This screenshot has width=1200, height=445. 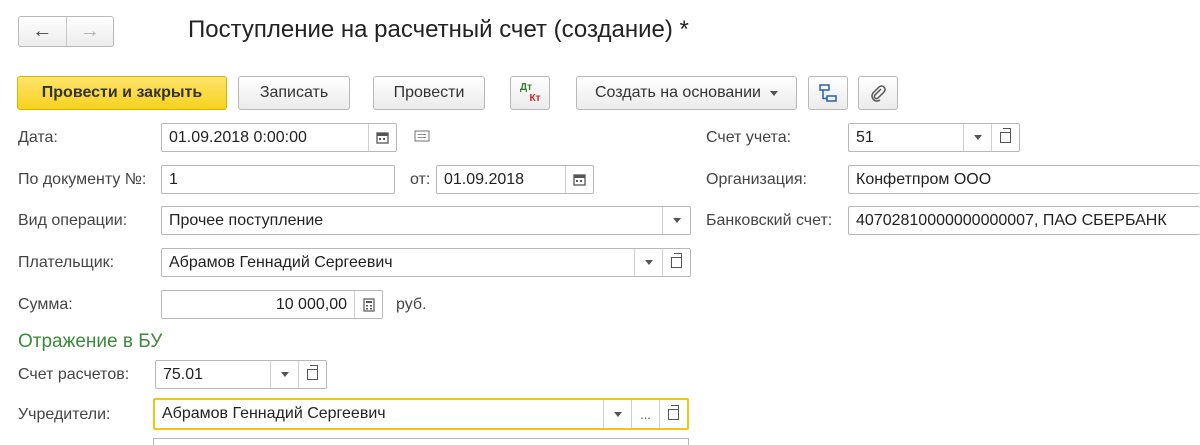 What do you see at coordinates (1011, 220) in the screenshot?
I see `bank-account-value: 40702810000000000007, ПАО СБЕРБАНК` at bounding box center [1011, 220].